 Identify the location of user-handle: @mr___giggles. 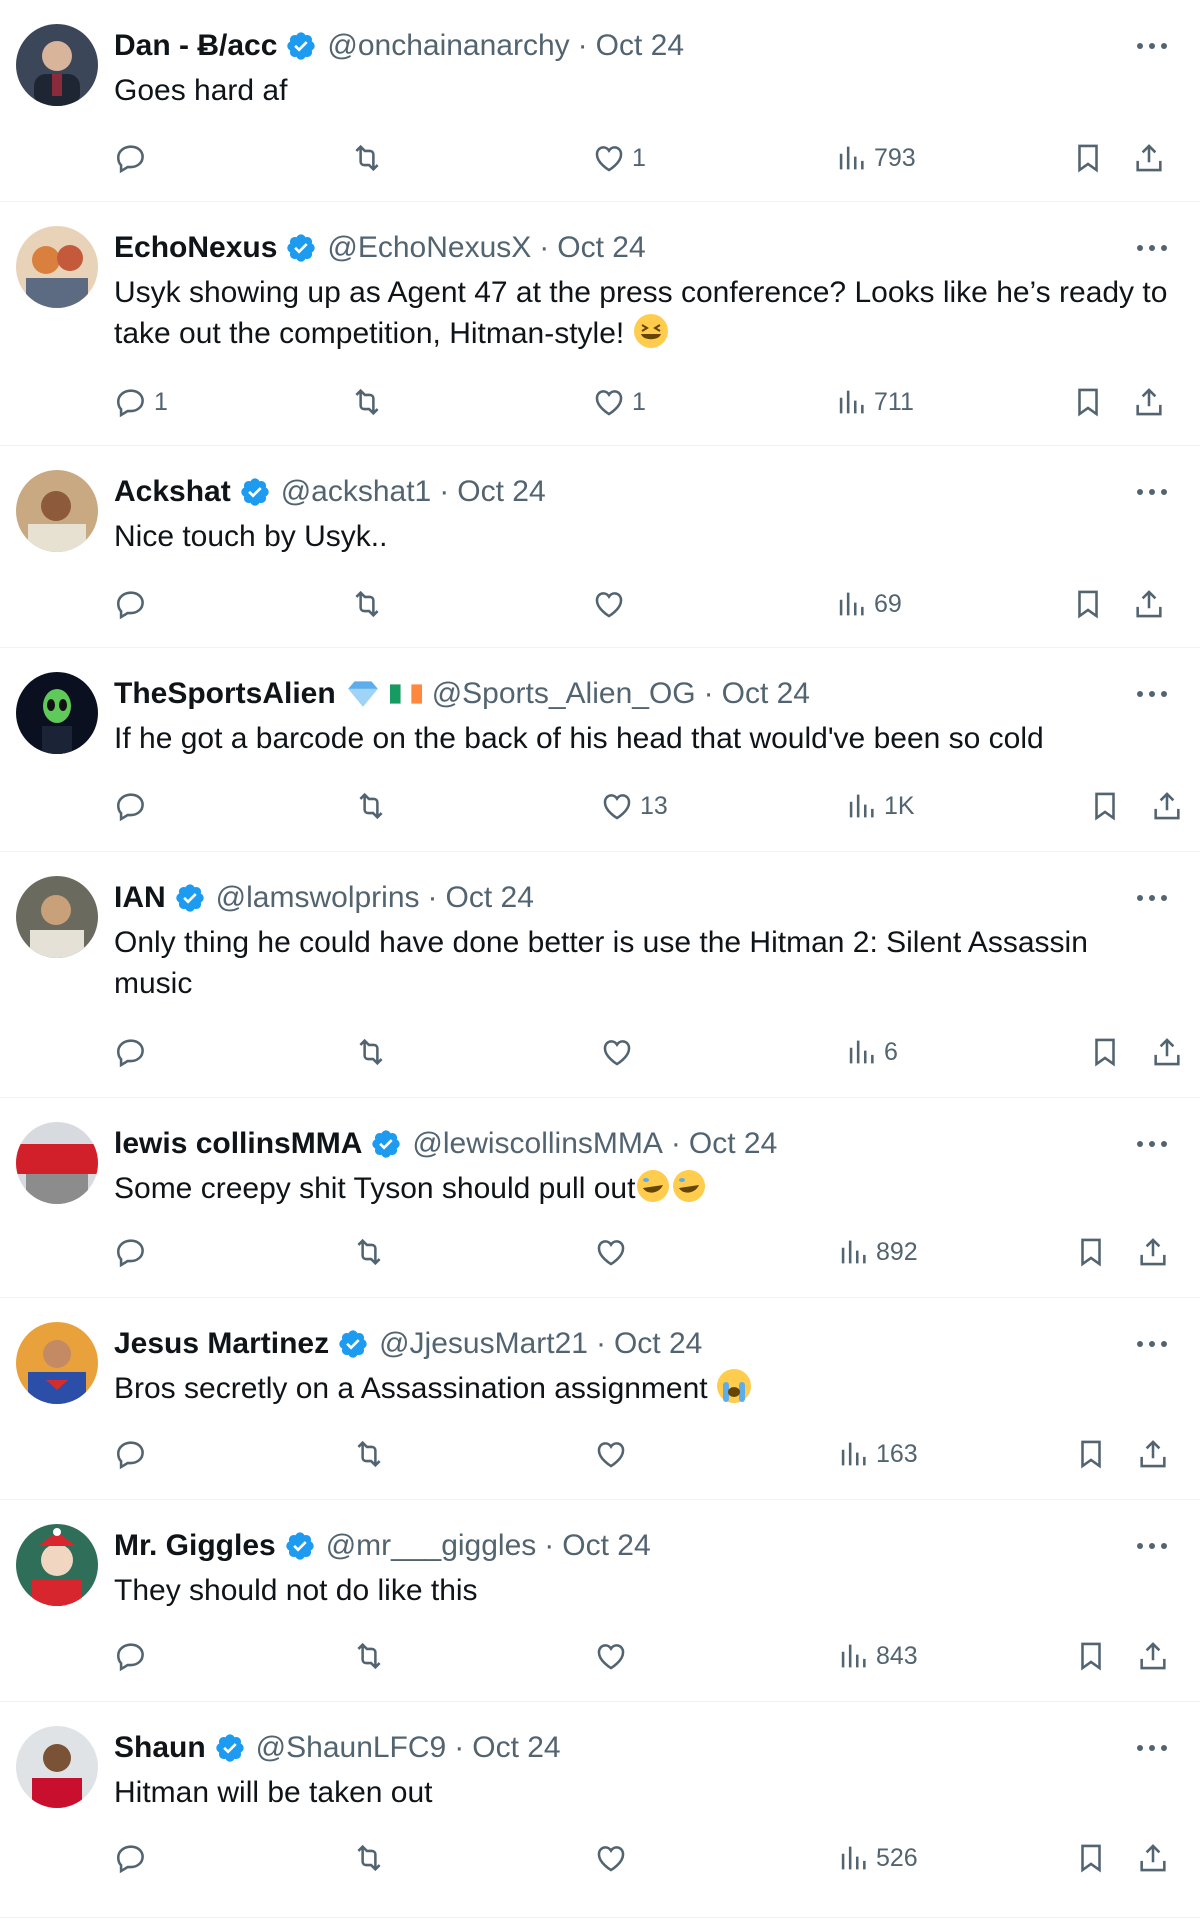
(431, 1546).